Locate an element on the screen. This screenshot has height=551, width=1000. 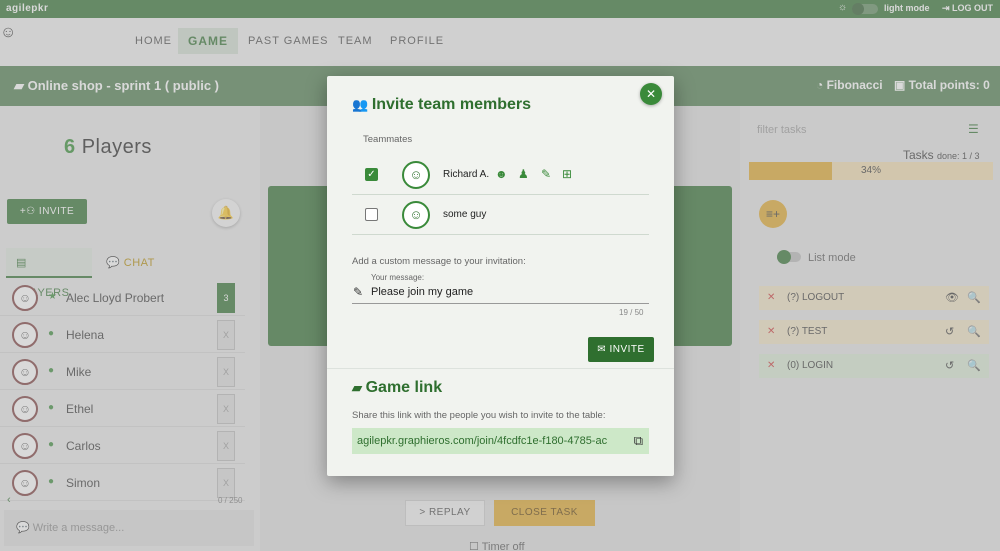
teammate-name: some guy is located at coordinates (465, 214).